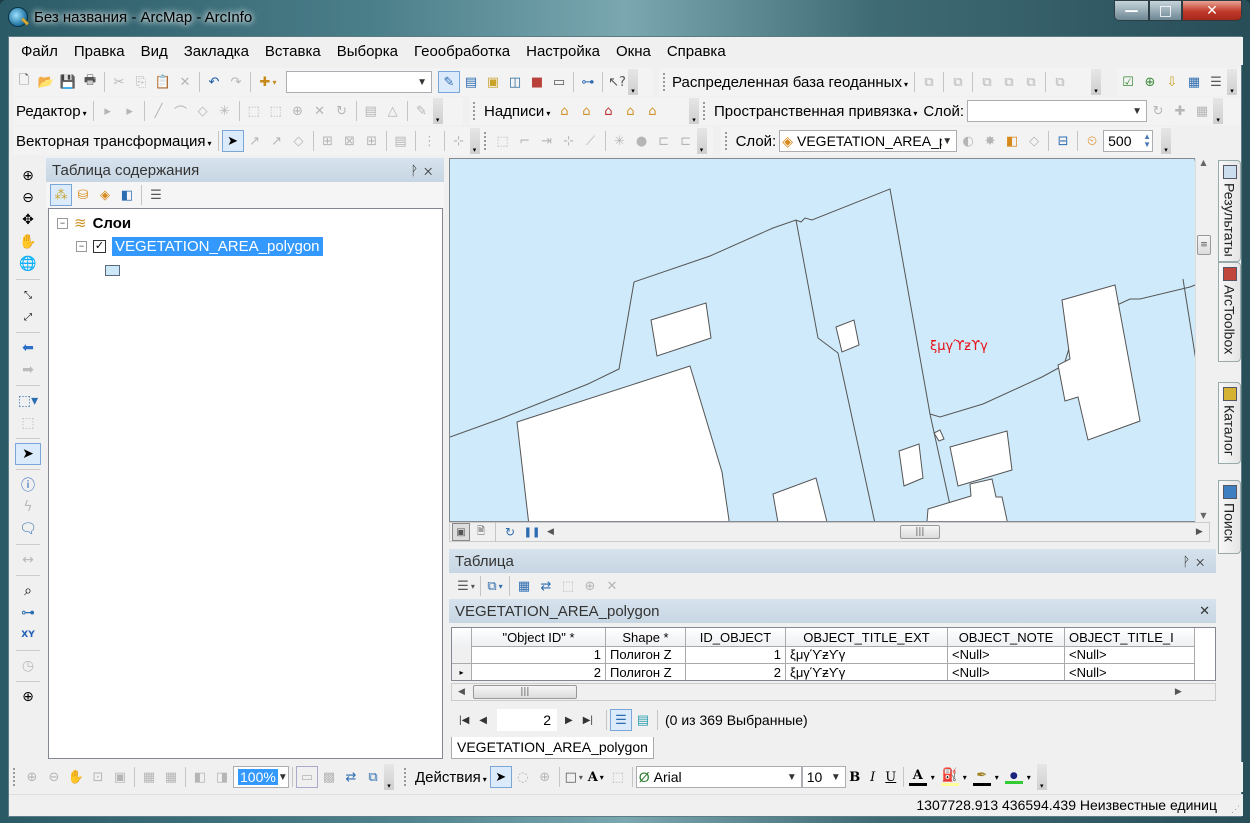 The width and height of the screenshot is (1250, 823). What do you see at coordinates (1057, 111) in the screenshot?
I see `georef-layer-combo: ▼` at bounding box center [1057, 111].